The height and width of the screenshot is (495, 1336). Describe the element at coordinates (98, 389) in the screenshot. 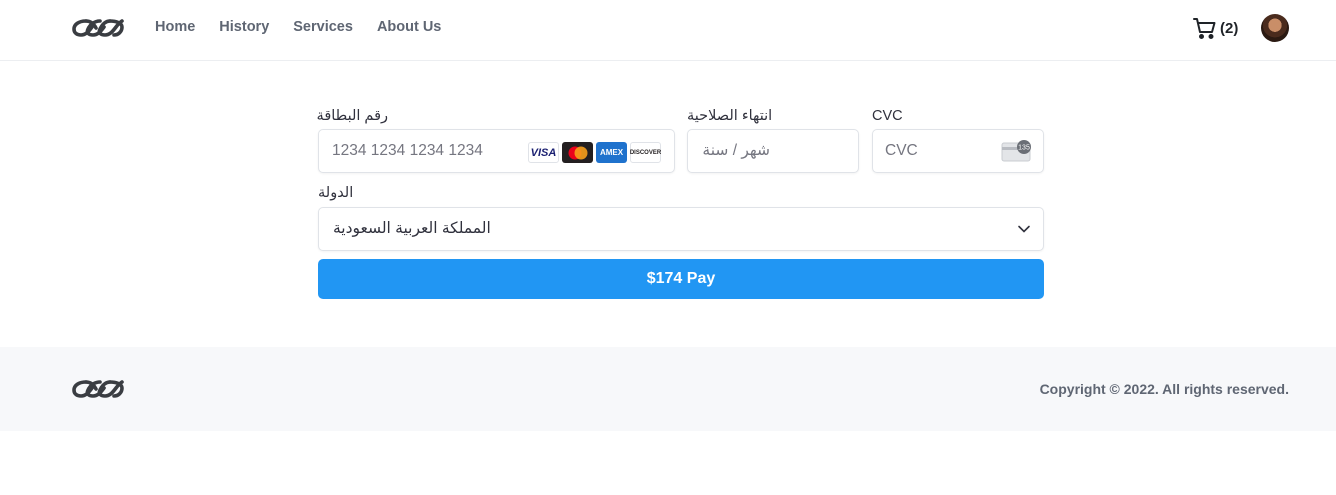

I see `footer-logo-icon` at that location.